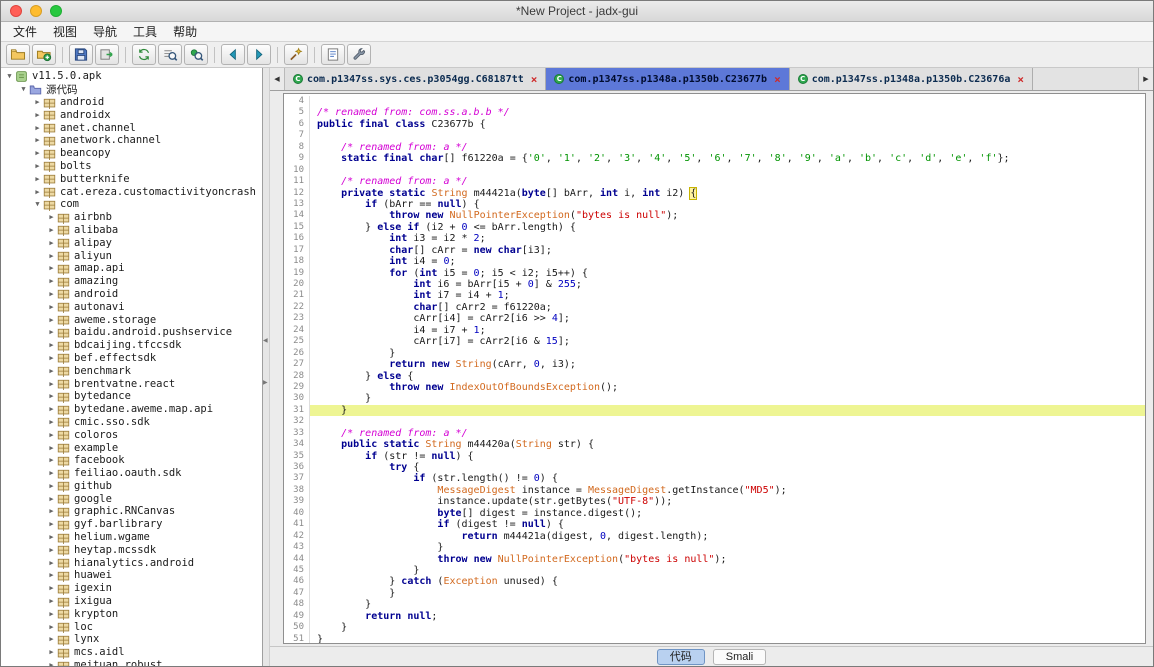 This screenshot has height=667, width=1154. Describe the element at coordinates (714, 399) in the screenshot. I see `code-line: 30 }` at that location.